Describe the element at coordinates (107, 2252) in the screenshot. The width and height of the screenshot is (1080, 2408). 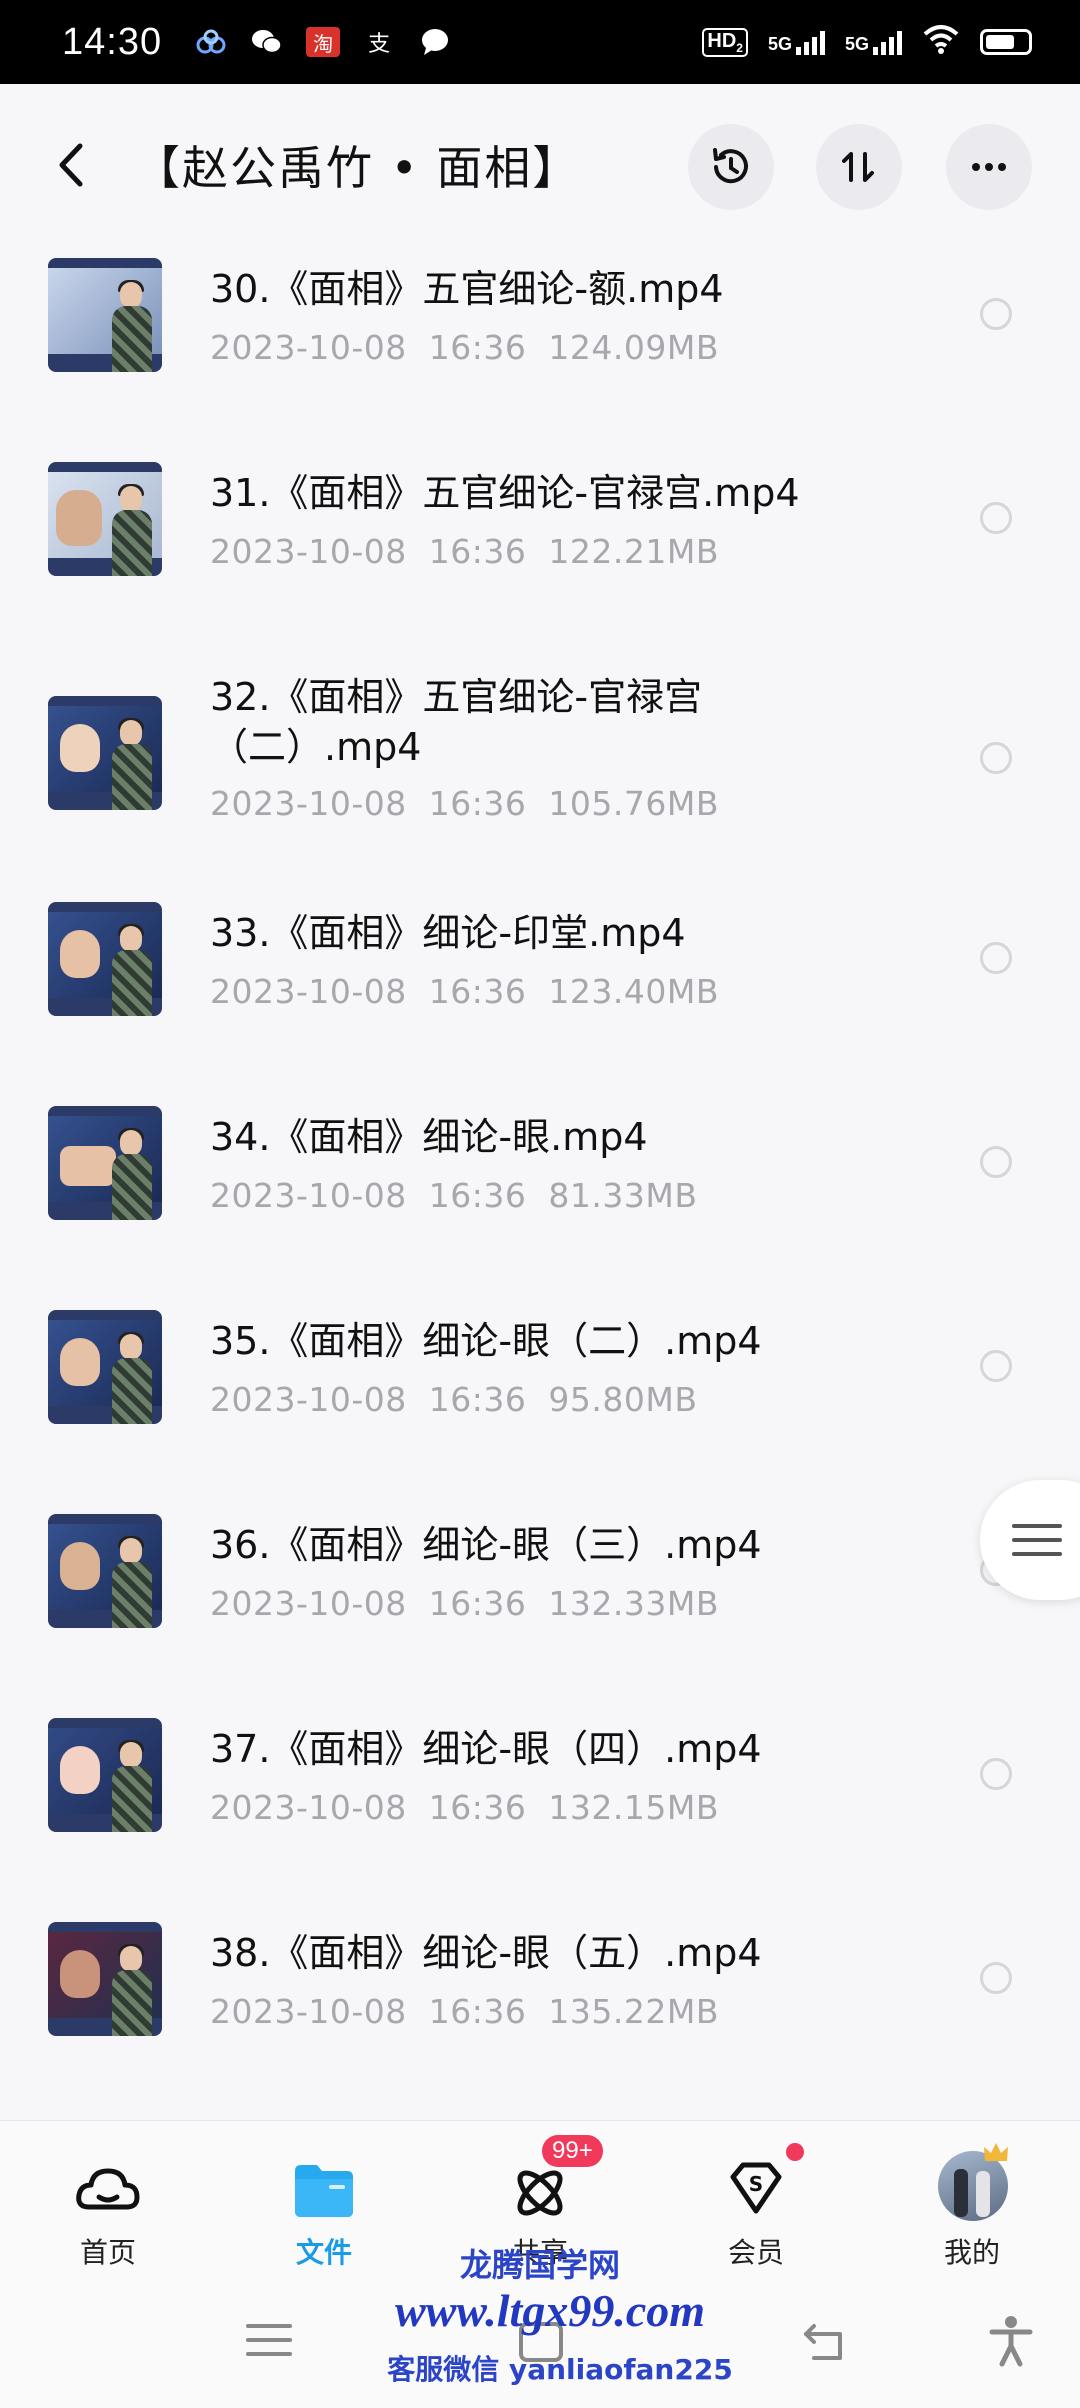
I see `nav-label: 首页` at that location.